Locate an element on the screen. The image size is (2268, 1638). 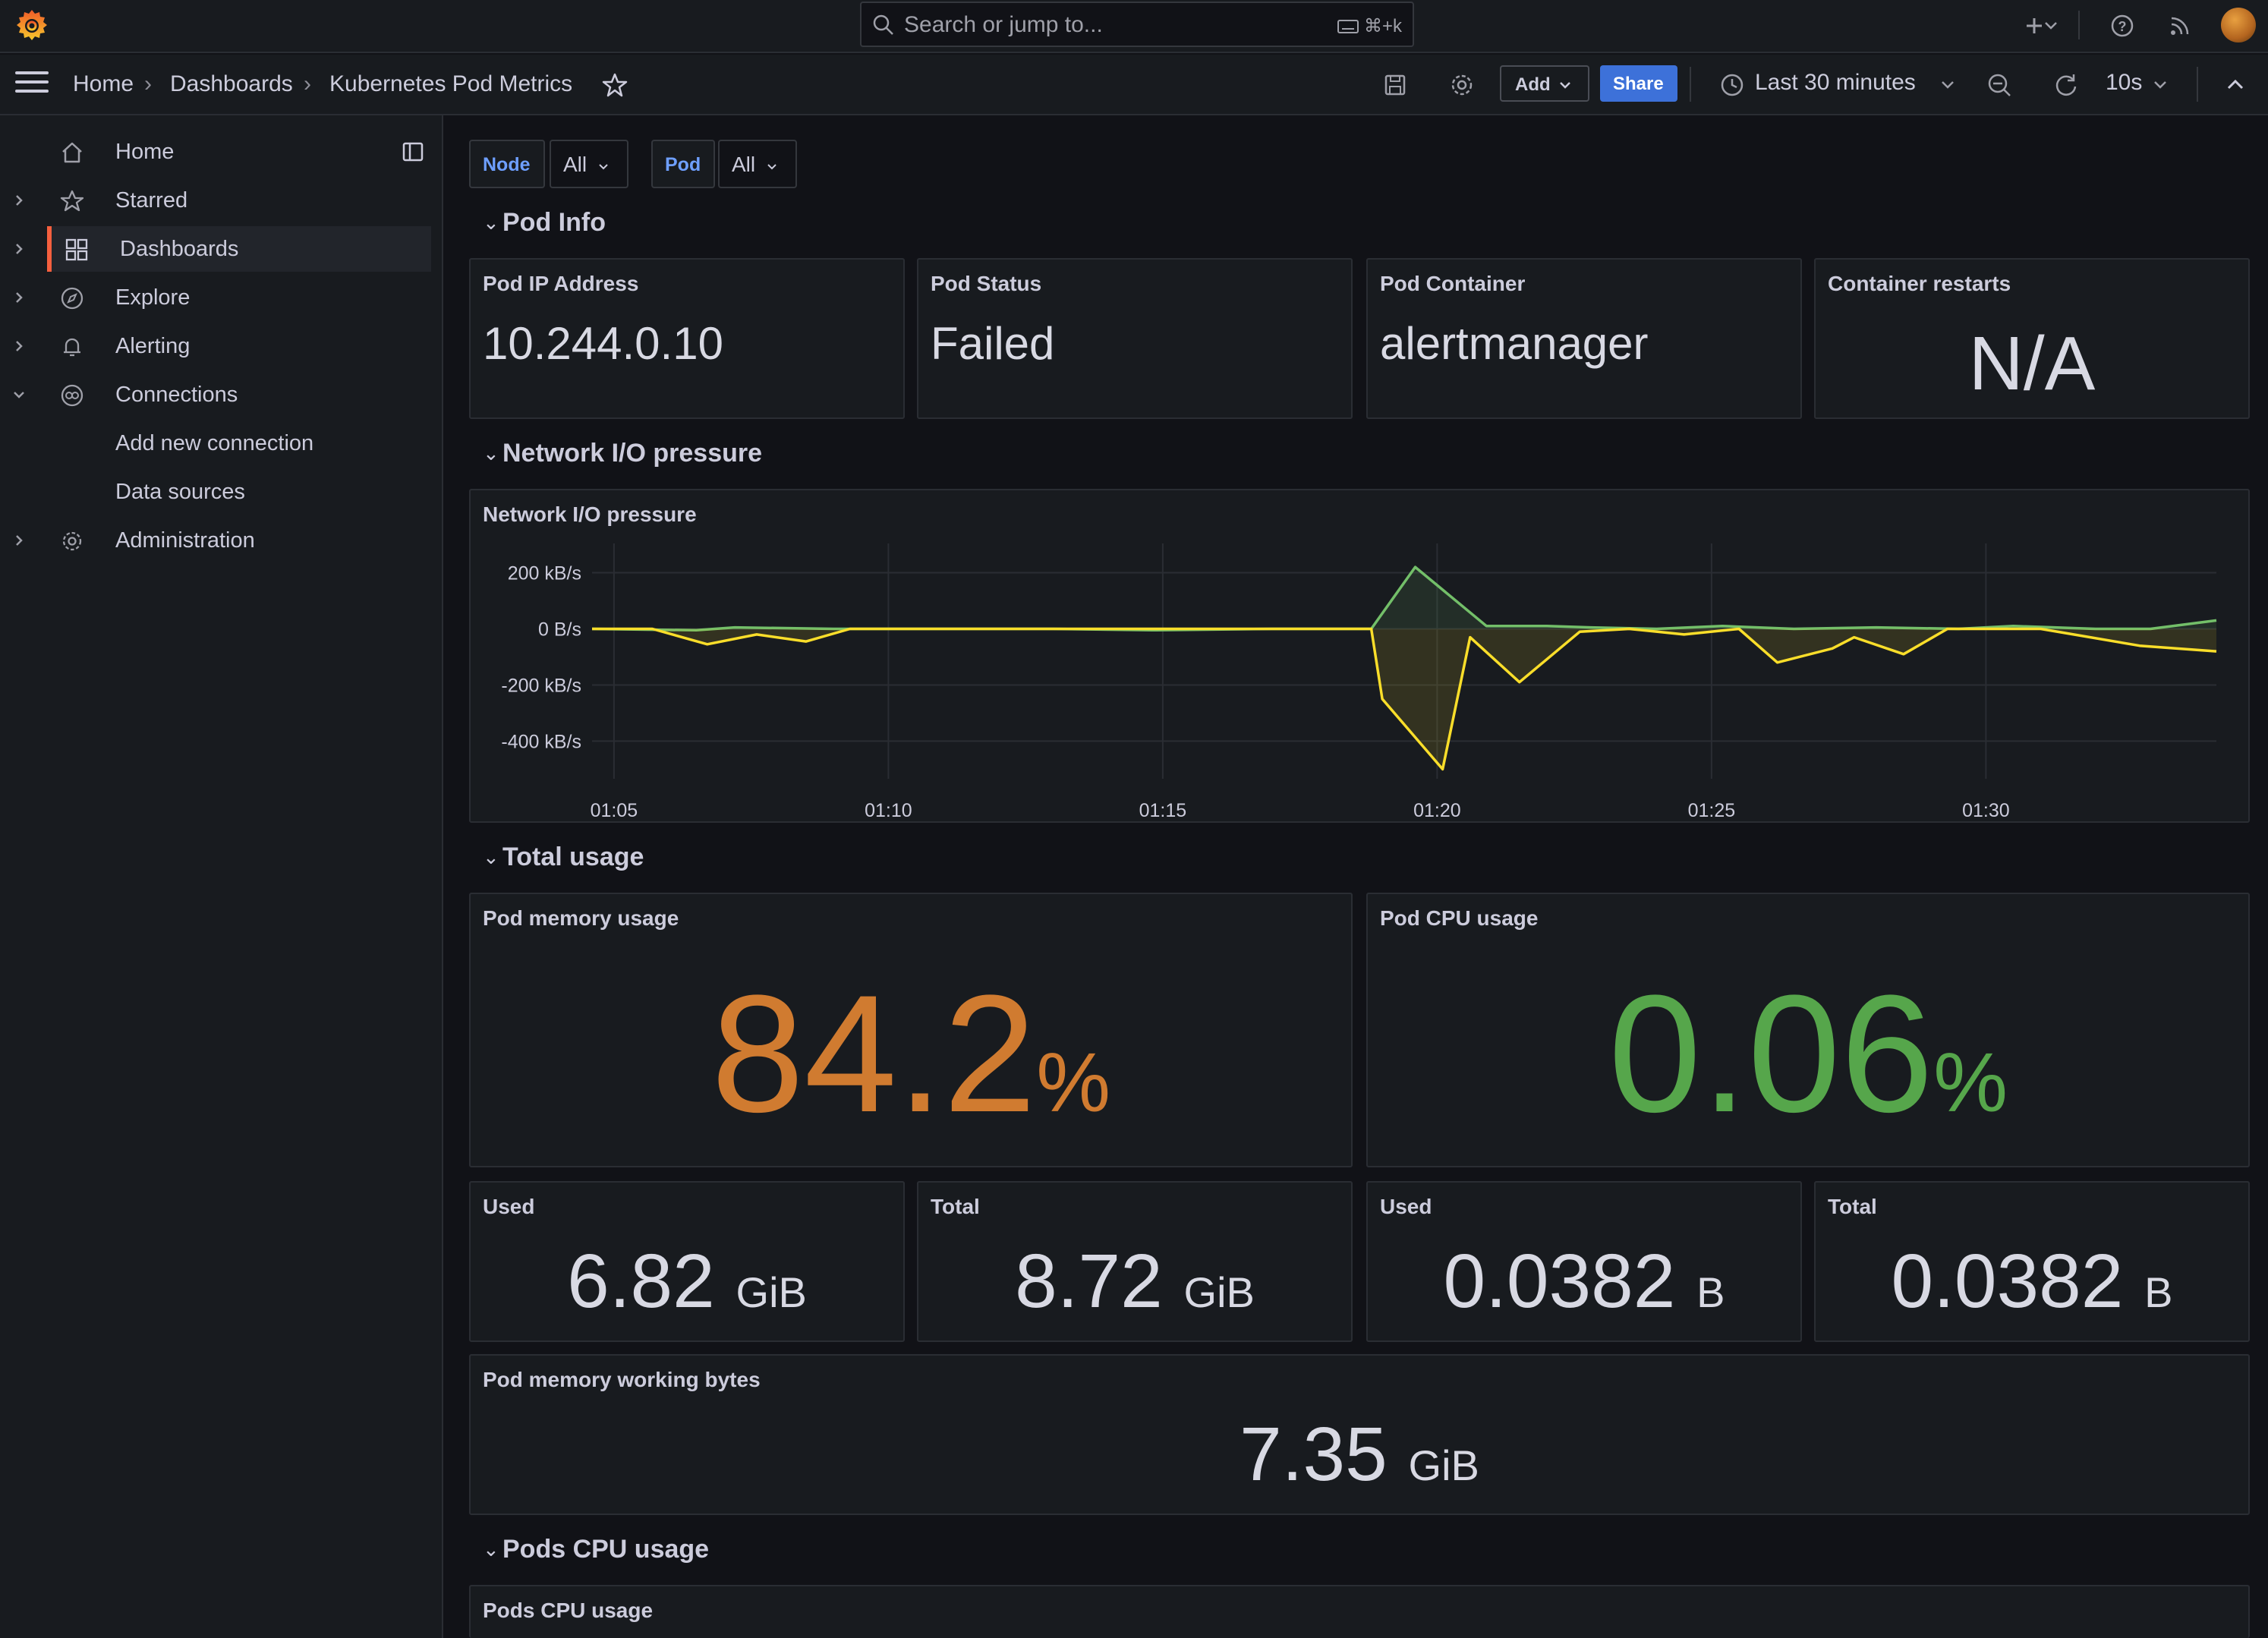
sidebar-item-label: Connections is located at coordinates (176, 395).